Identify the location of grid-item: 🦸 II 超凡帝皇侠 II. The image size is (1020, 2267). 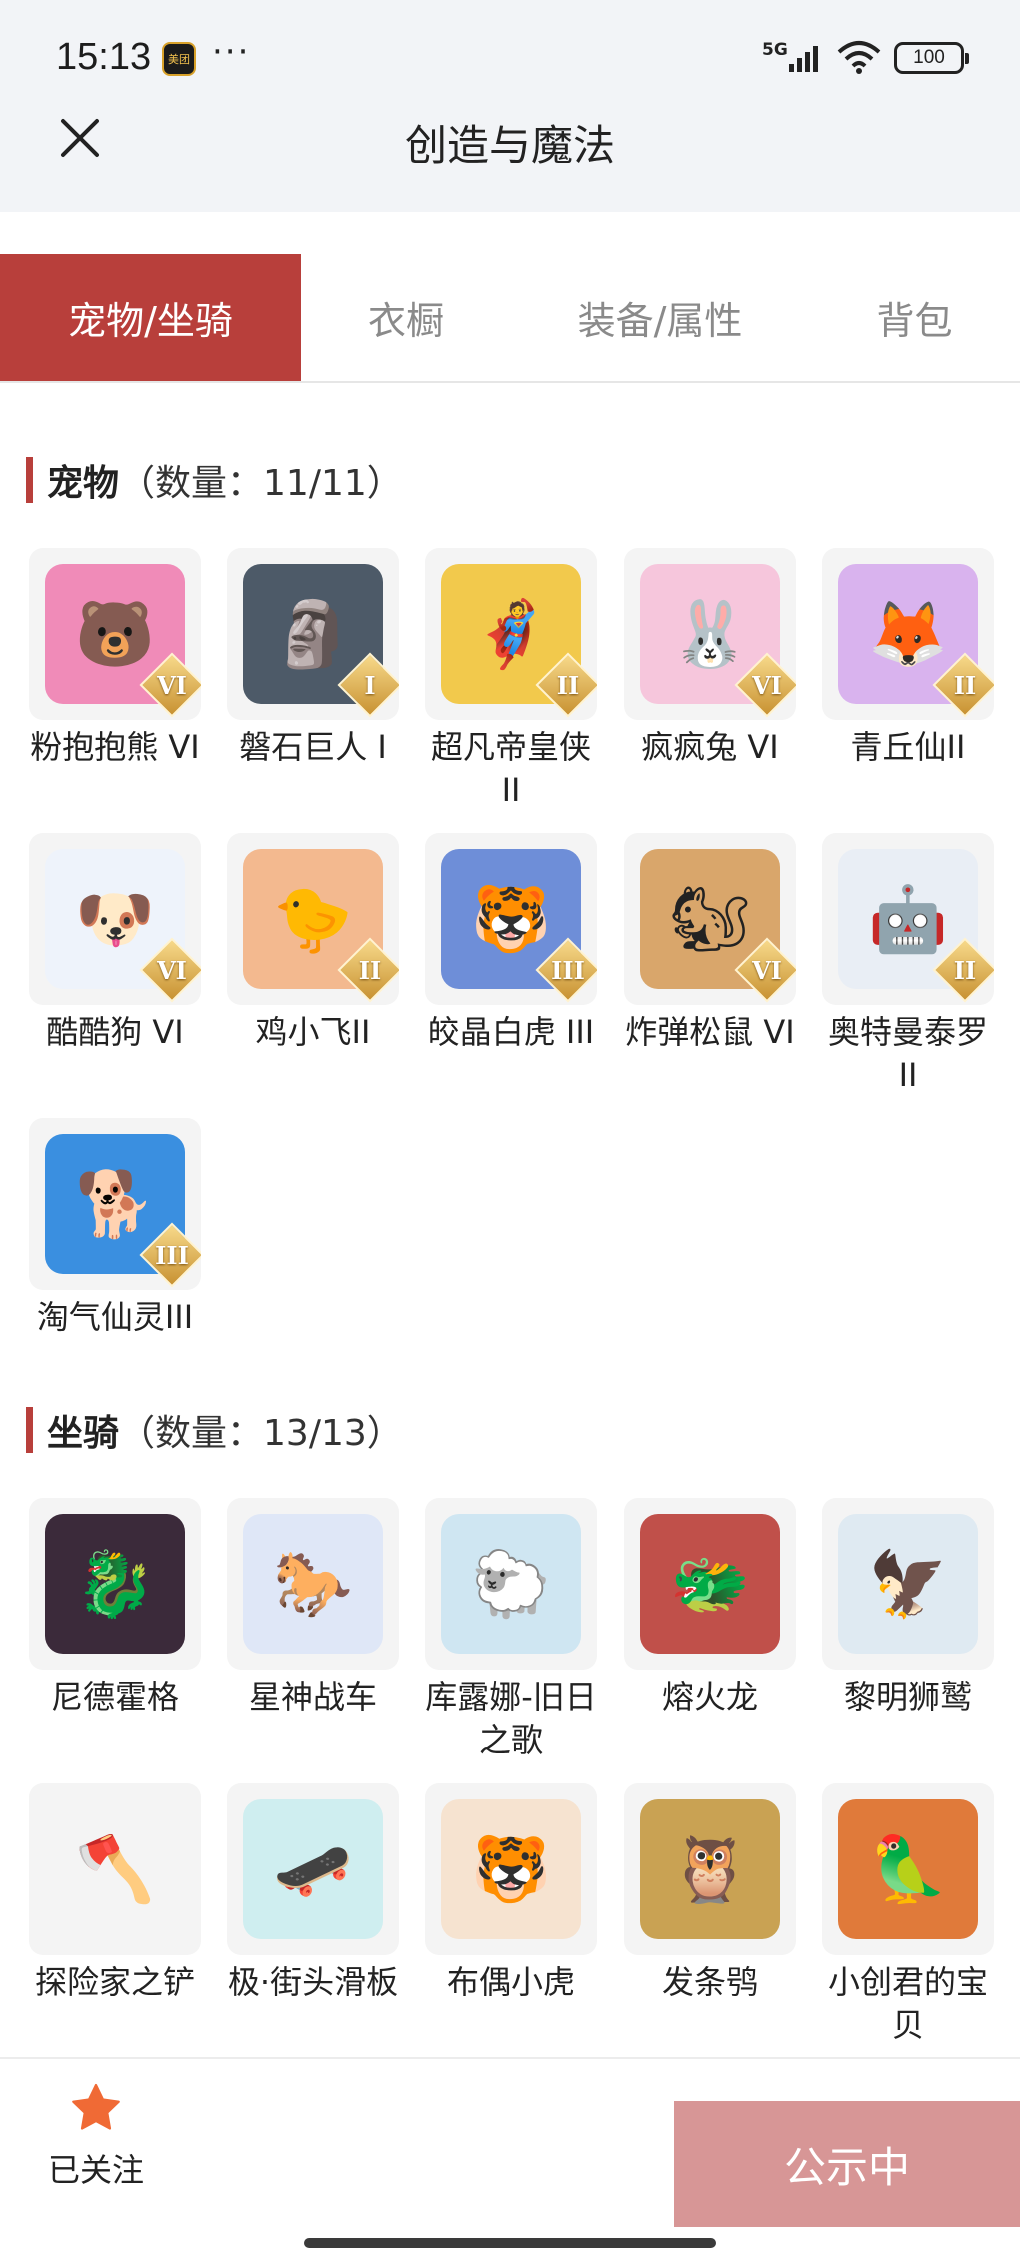
(511, 680).